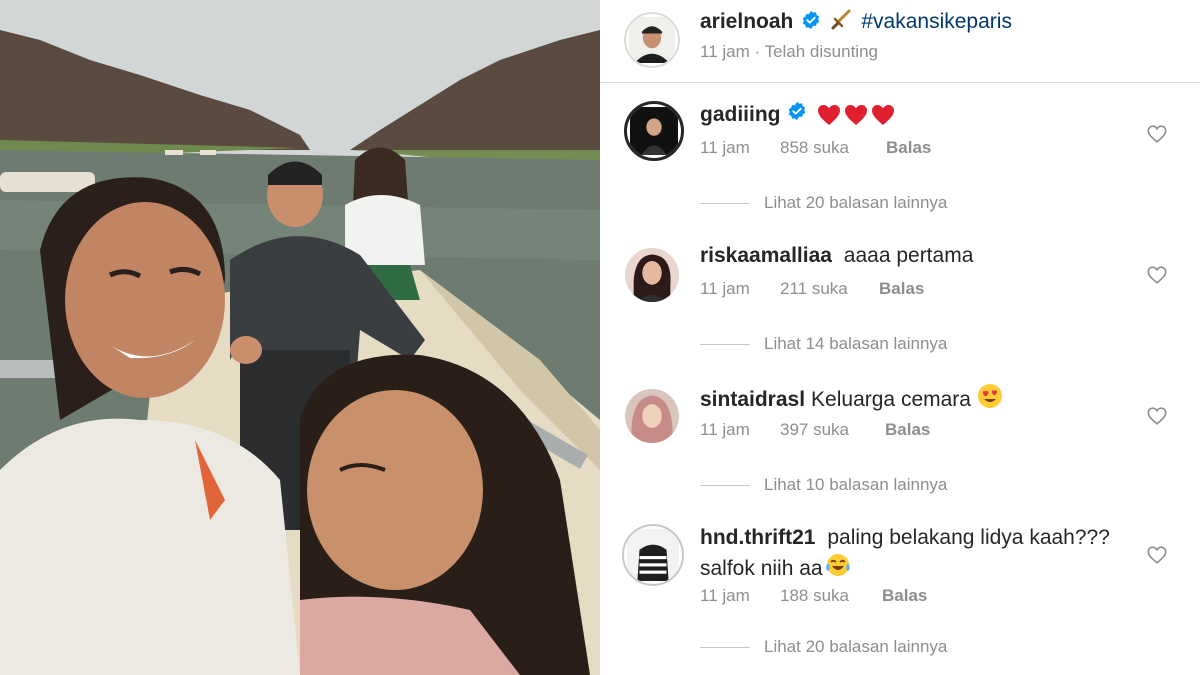 This screenshot has width=1200, height=675. I want to click on comment-text: aaaa pertama, so click(908, 255).